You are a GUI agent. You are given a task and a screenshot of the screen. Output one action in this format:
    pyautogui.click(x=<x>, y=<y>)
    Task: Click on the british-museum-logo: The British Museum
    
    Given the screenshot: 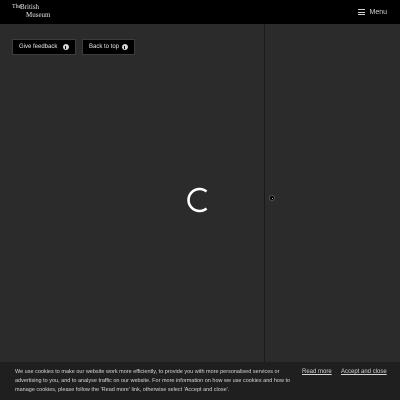 What is the action you would take?
    pyautogui.click(x=32, y=12)
    